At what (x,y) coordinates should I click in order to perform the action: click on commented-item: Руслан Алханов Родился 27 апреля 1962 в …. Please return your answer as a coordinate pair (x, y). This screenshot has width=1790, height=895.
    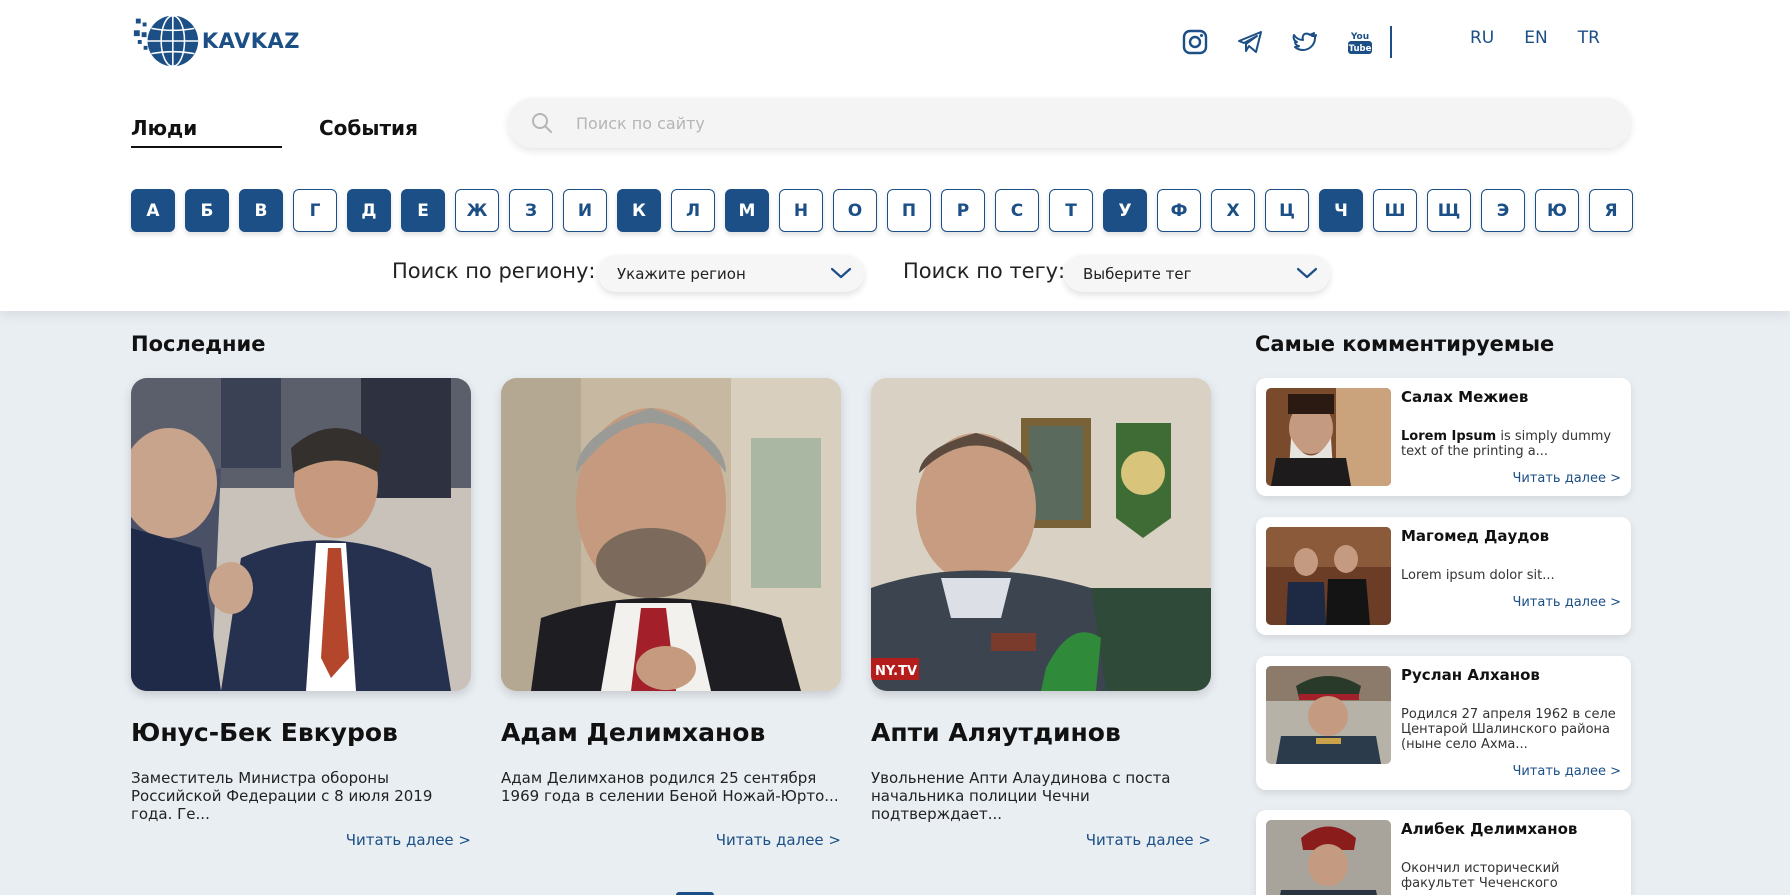
    Looking at the image, I should click on (1443, 723).